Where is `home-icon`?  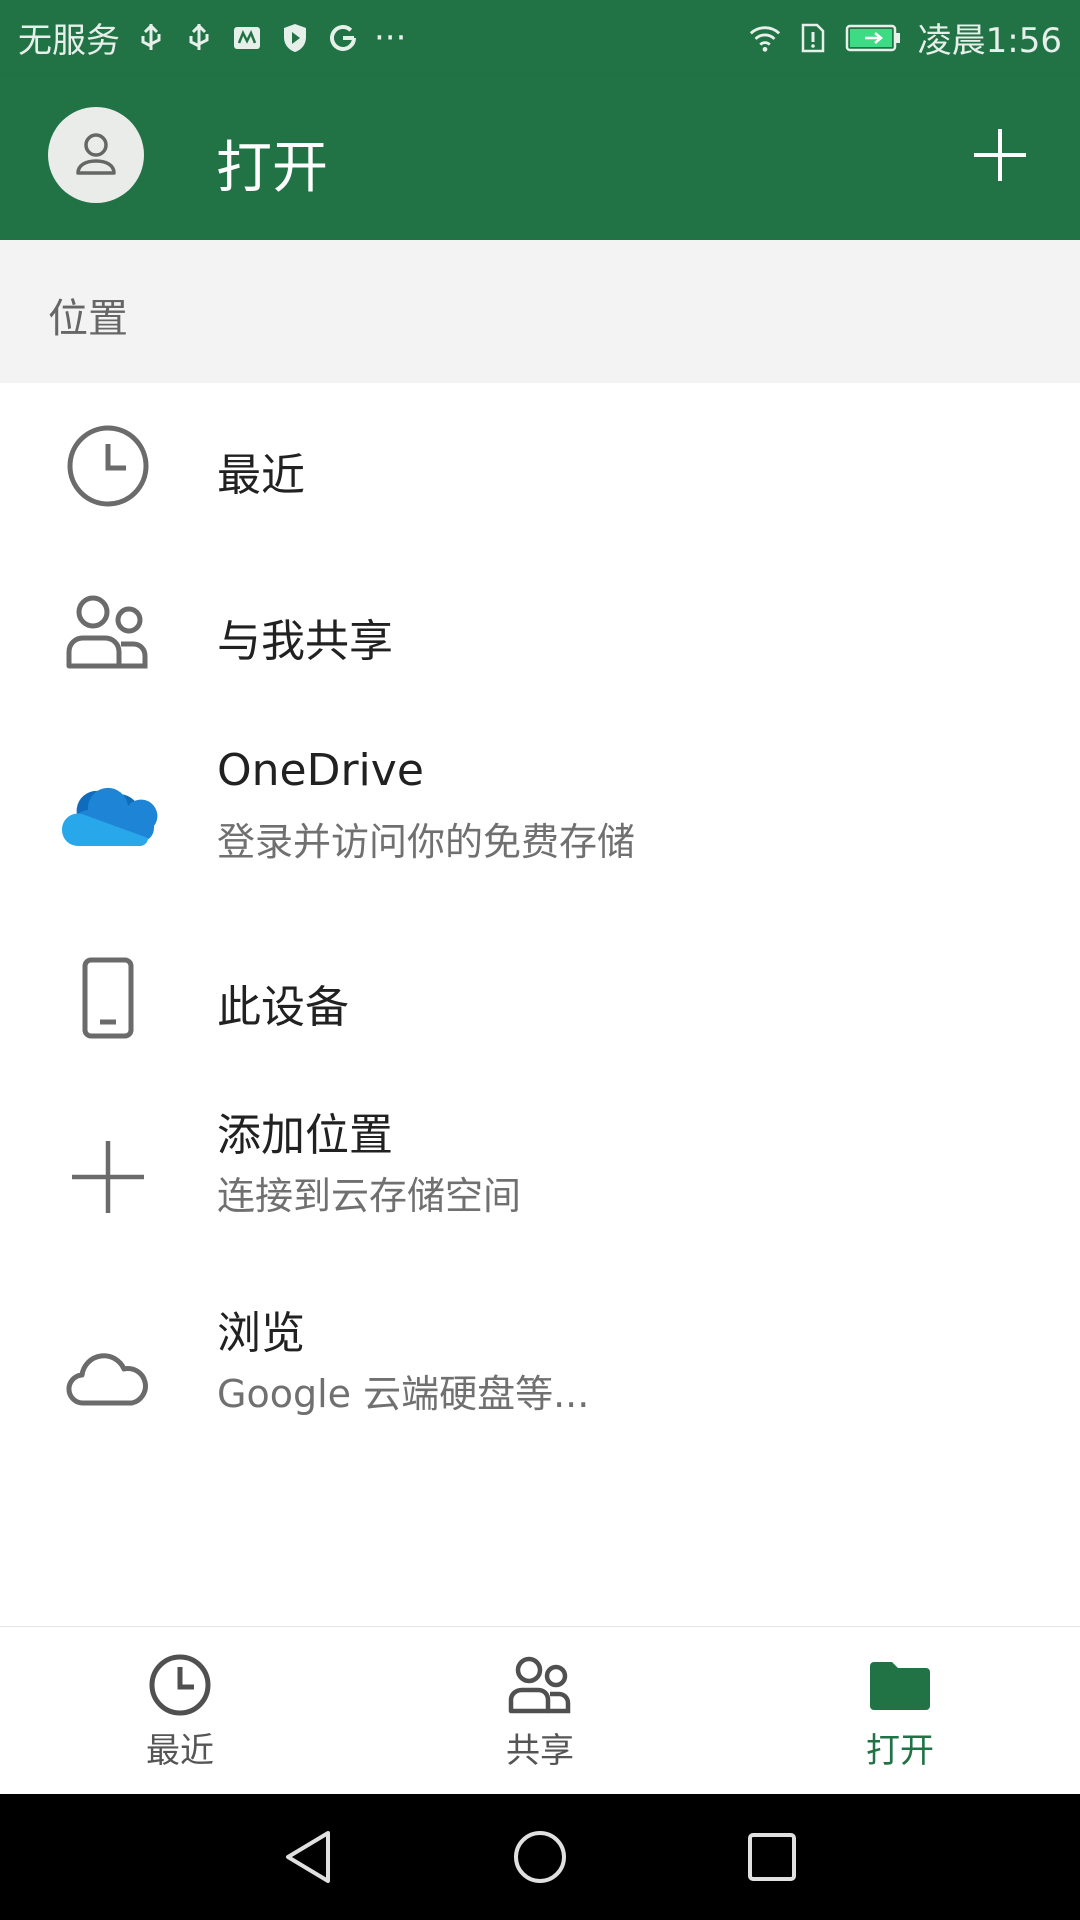 home-icon is located at coordinates (540, 1857).